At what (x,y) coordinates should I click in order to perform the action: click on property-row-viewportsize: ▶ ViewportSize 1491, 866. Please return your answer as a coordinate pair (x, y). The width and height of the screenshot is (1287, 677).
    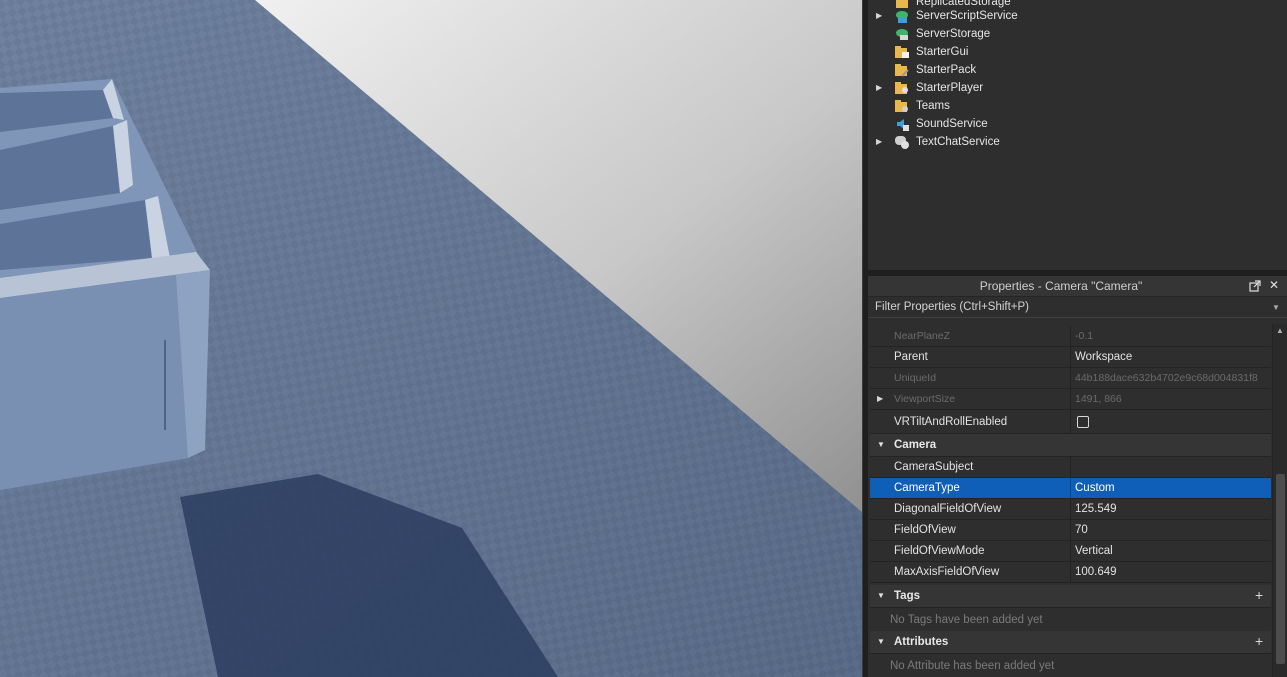
    Looking at the image, I should click on (1070, 399).